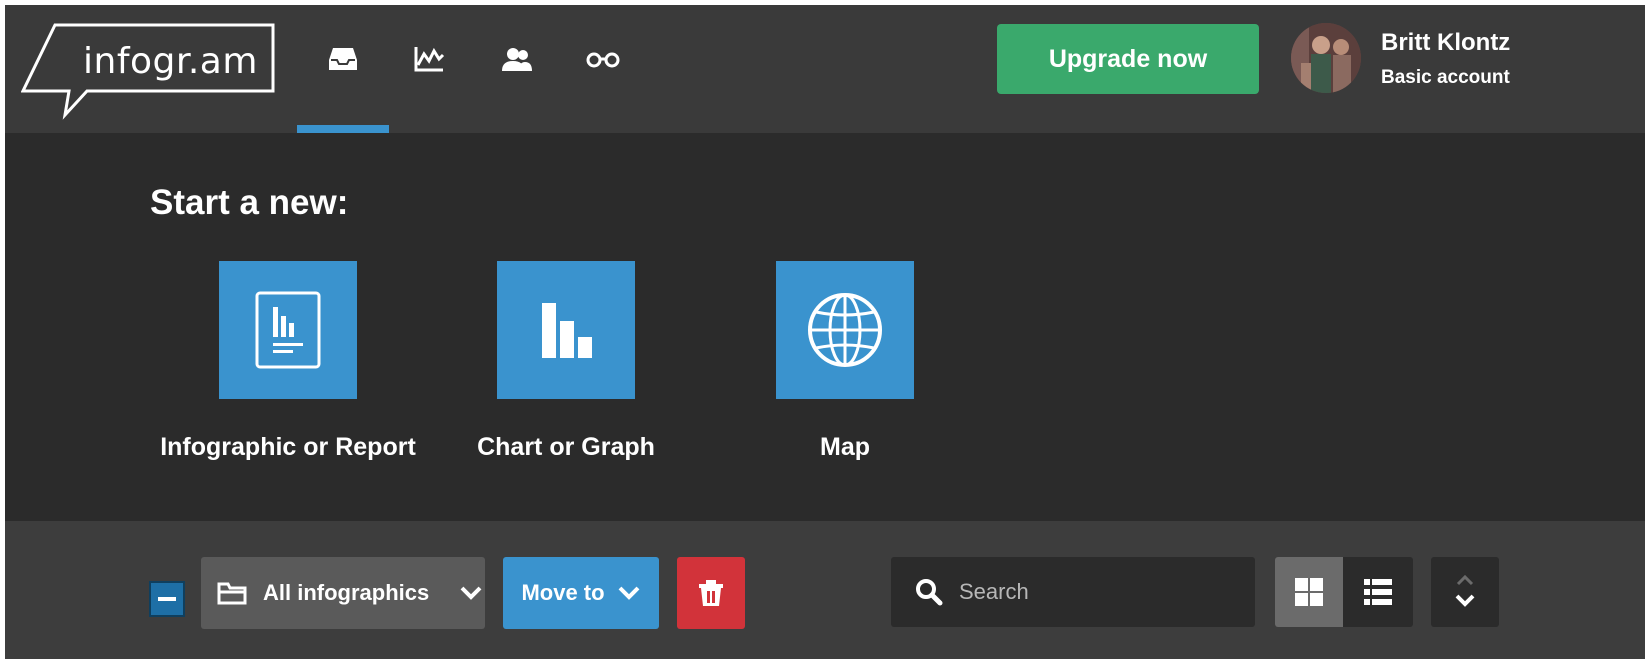 This screenshot has height=662, width=1650. I want to click on select-all-checkbox, so click(167, 599).